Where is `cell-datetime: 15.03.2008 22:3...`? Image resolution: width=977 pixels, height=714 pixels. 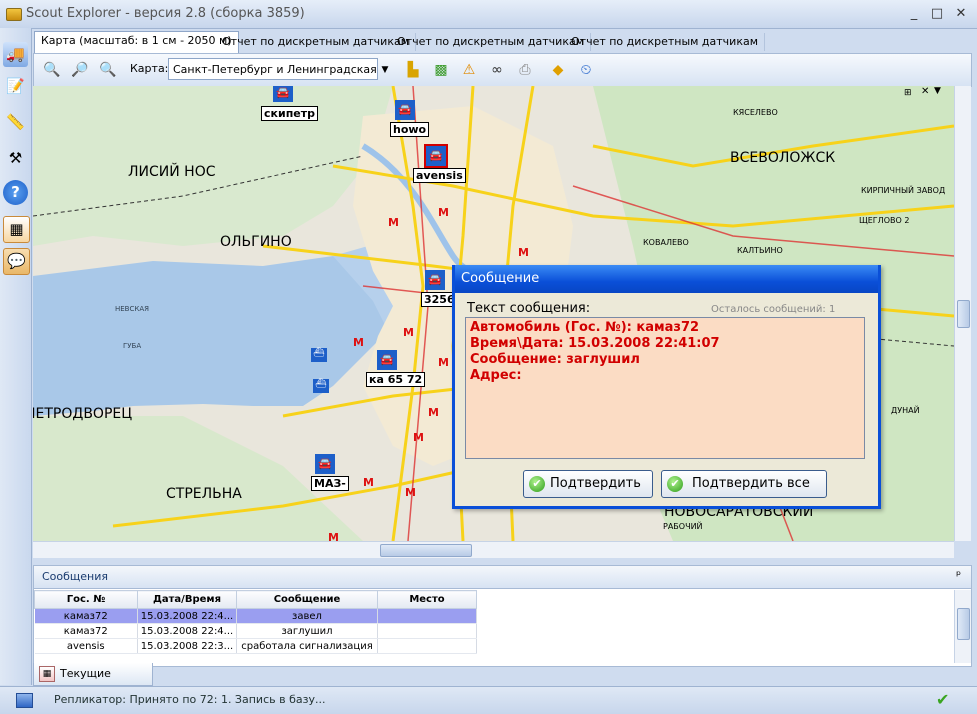 cell-datetime: 15.03.2008 22:3... is located at coordinates (187, 646).